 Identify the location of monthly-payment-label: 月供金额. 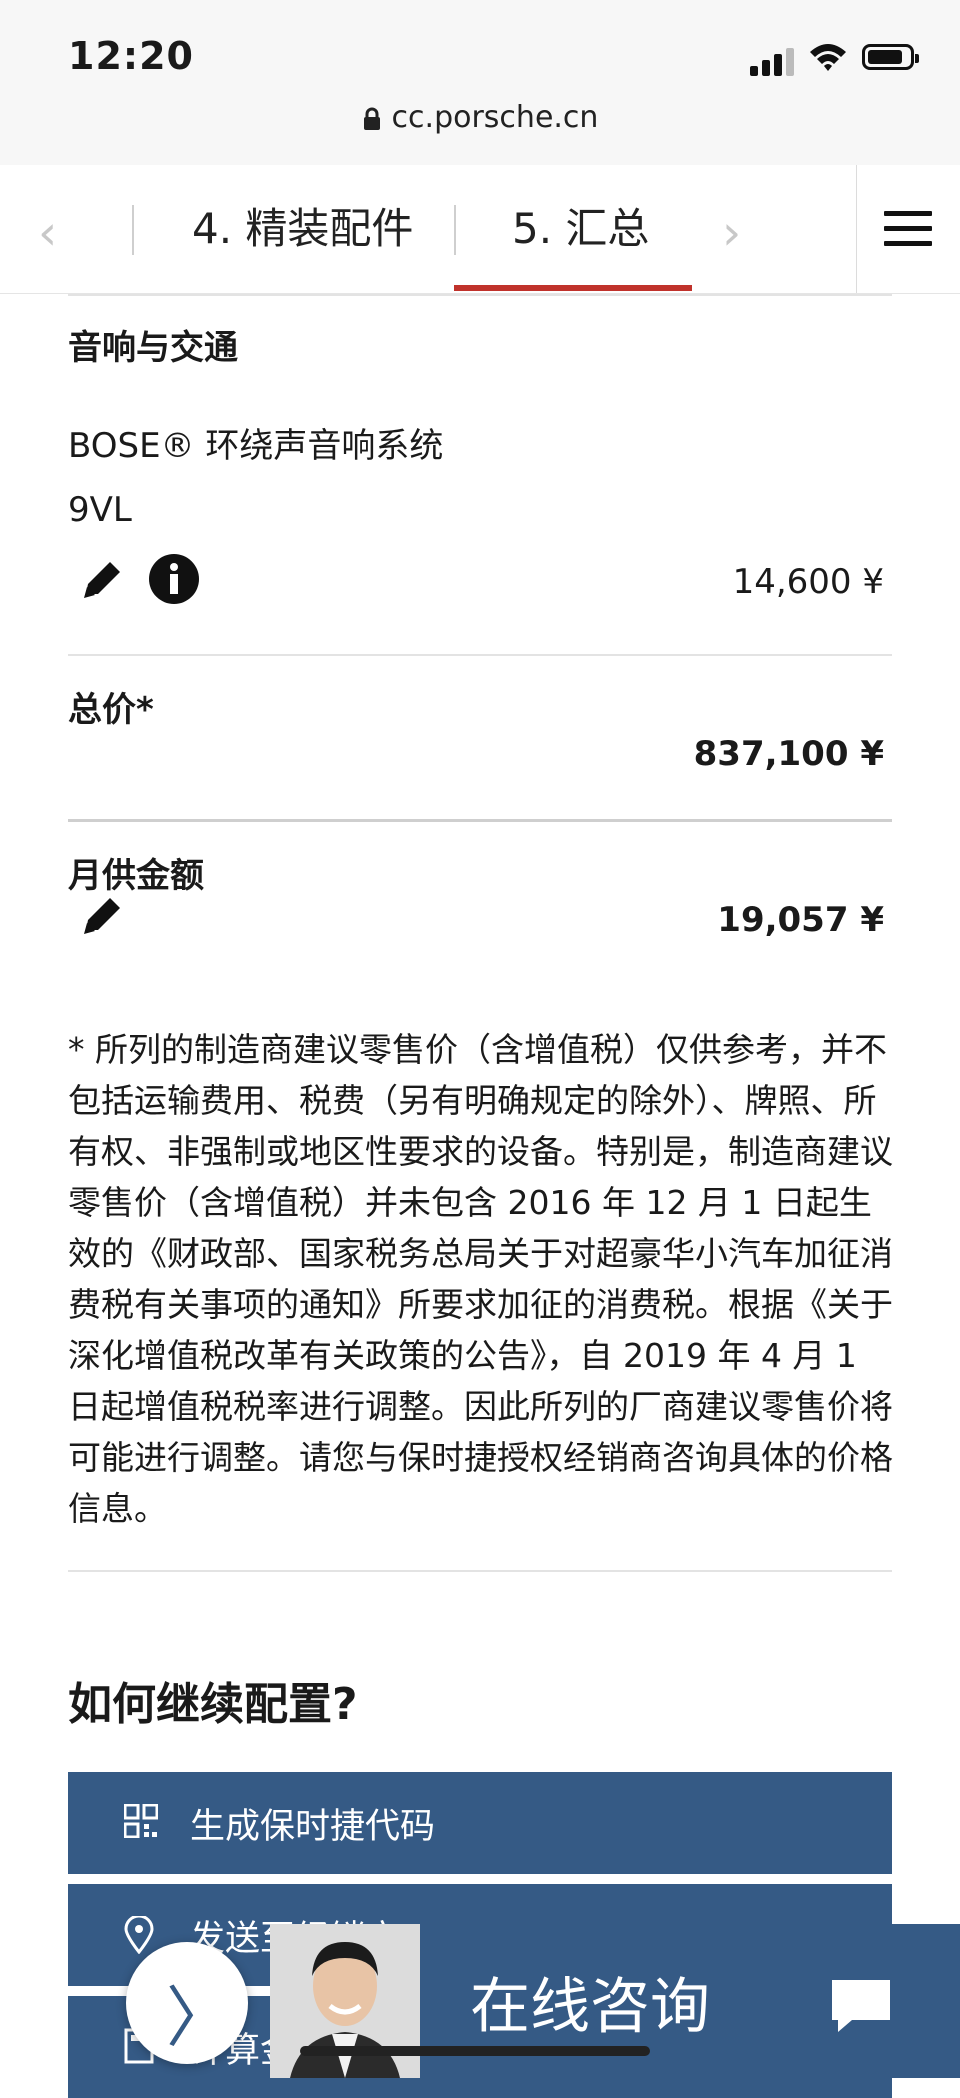
(136, 876).